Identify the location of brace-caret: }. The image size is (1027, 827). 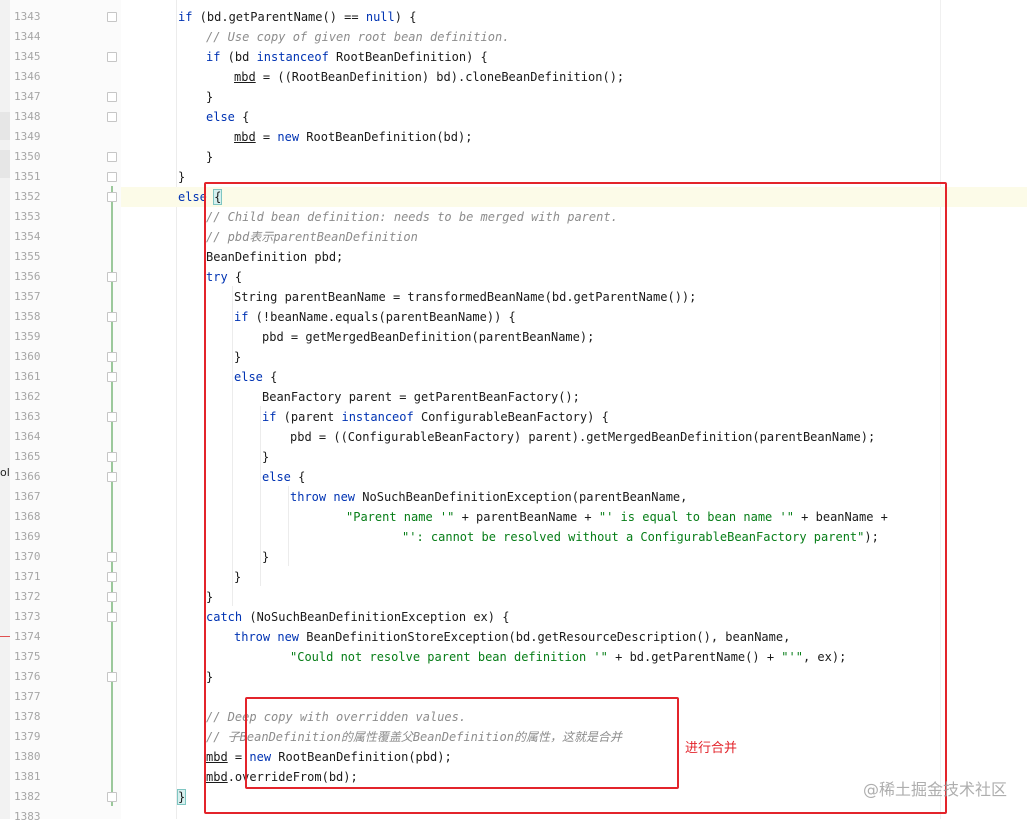
(181, 797).